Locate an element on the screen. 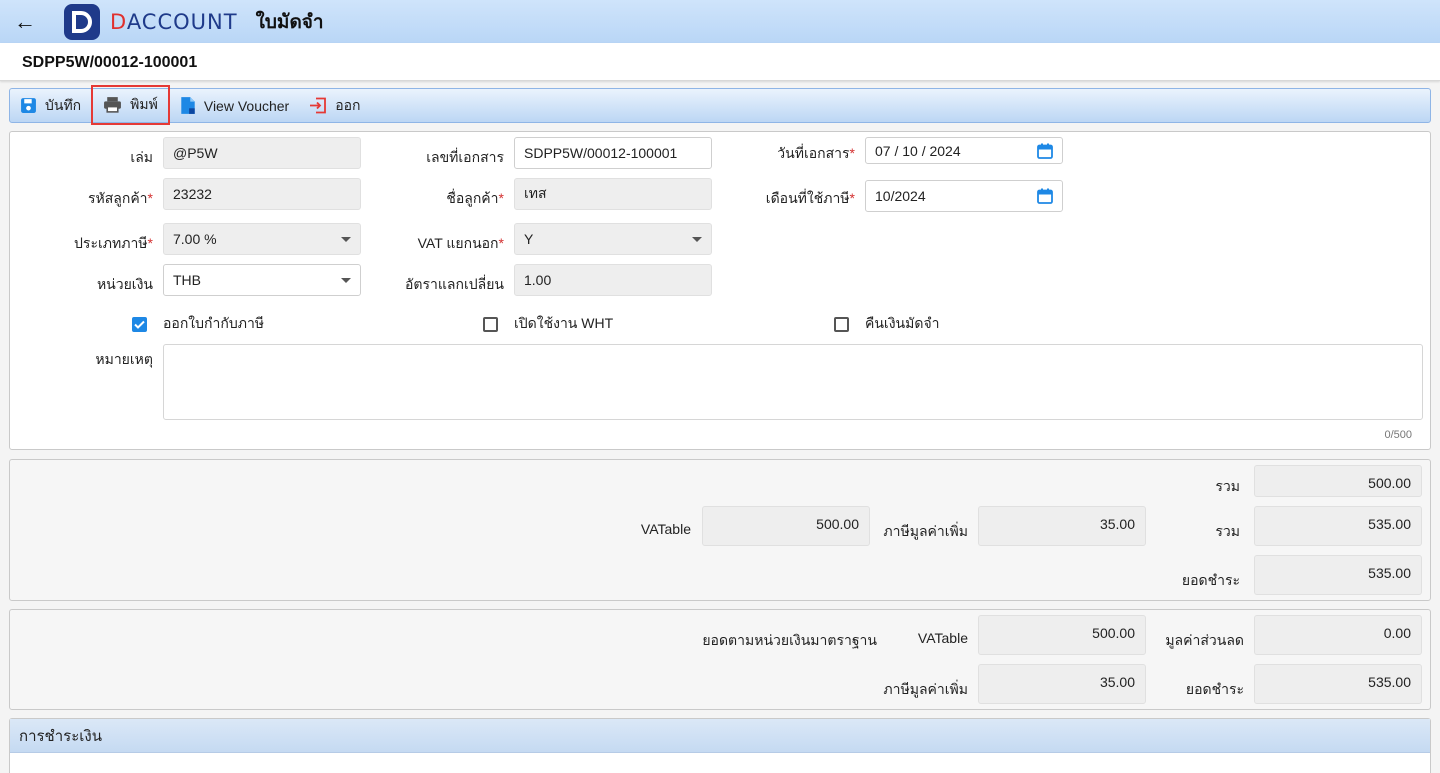  docno-label: เลขที่เอกสาร is located at coordinates (465, 157).